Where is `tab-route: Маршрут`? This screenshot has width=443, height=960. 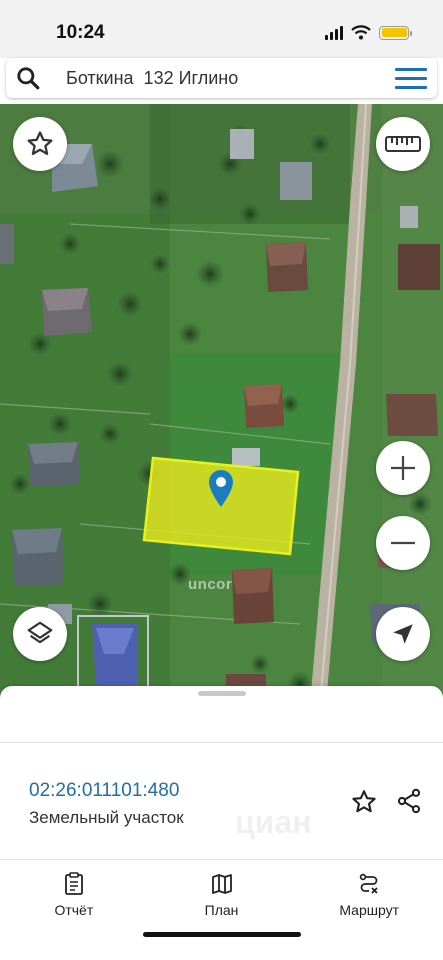 tab-route: Маршрут is located at coordinates (369, 892).